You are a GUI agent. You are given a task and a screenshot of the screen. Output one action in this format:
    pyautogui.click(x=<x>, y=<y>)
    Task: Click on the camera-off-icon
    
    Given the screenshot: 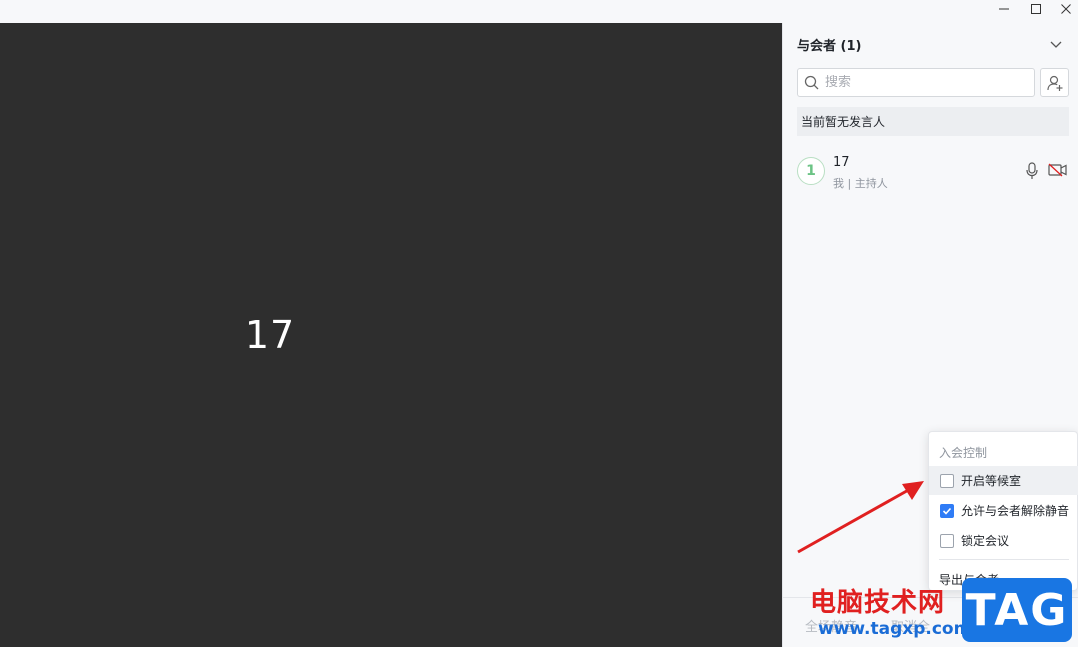 What is the action you would take?
    pyautogui.click(x=1058, y=170)
    